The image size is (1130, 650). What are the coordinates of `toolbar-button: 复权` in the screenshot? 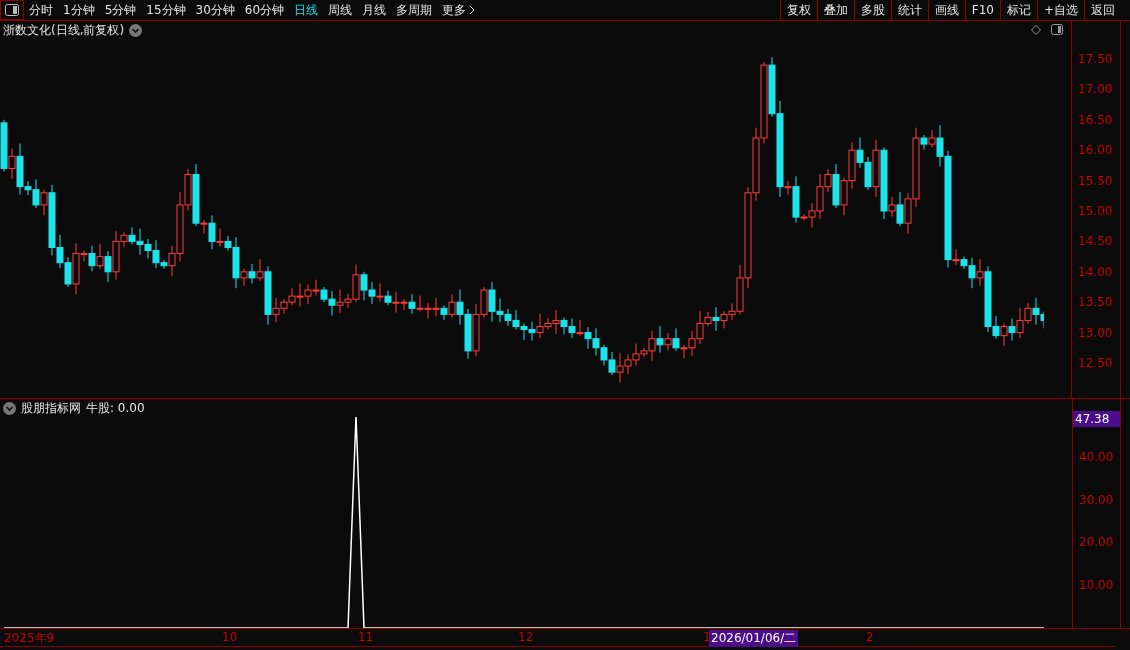 It's located at (798, 10).